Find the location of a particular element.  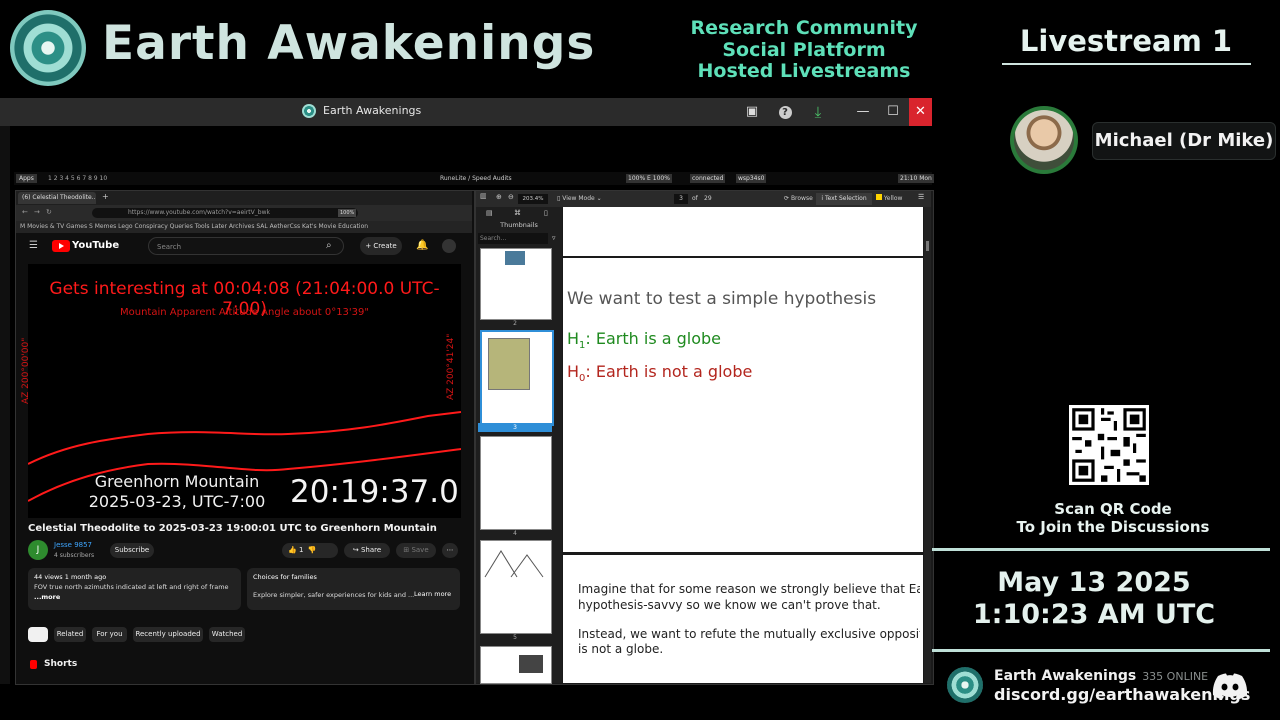

share-button: ↪ Share is located at coordinates (367, 550).